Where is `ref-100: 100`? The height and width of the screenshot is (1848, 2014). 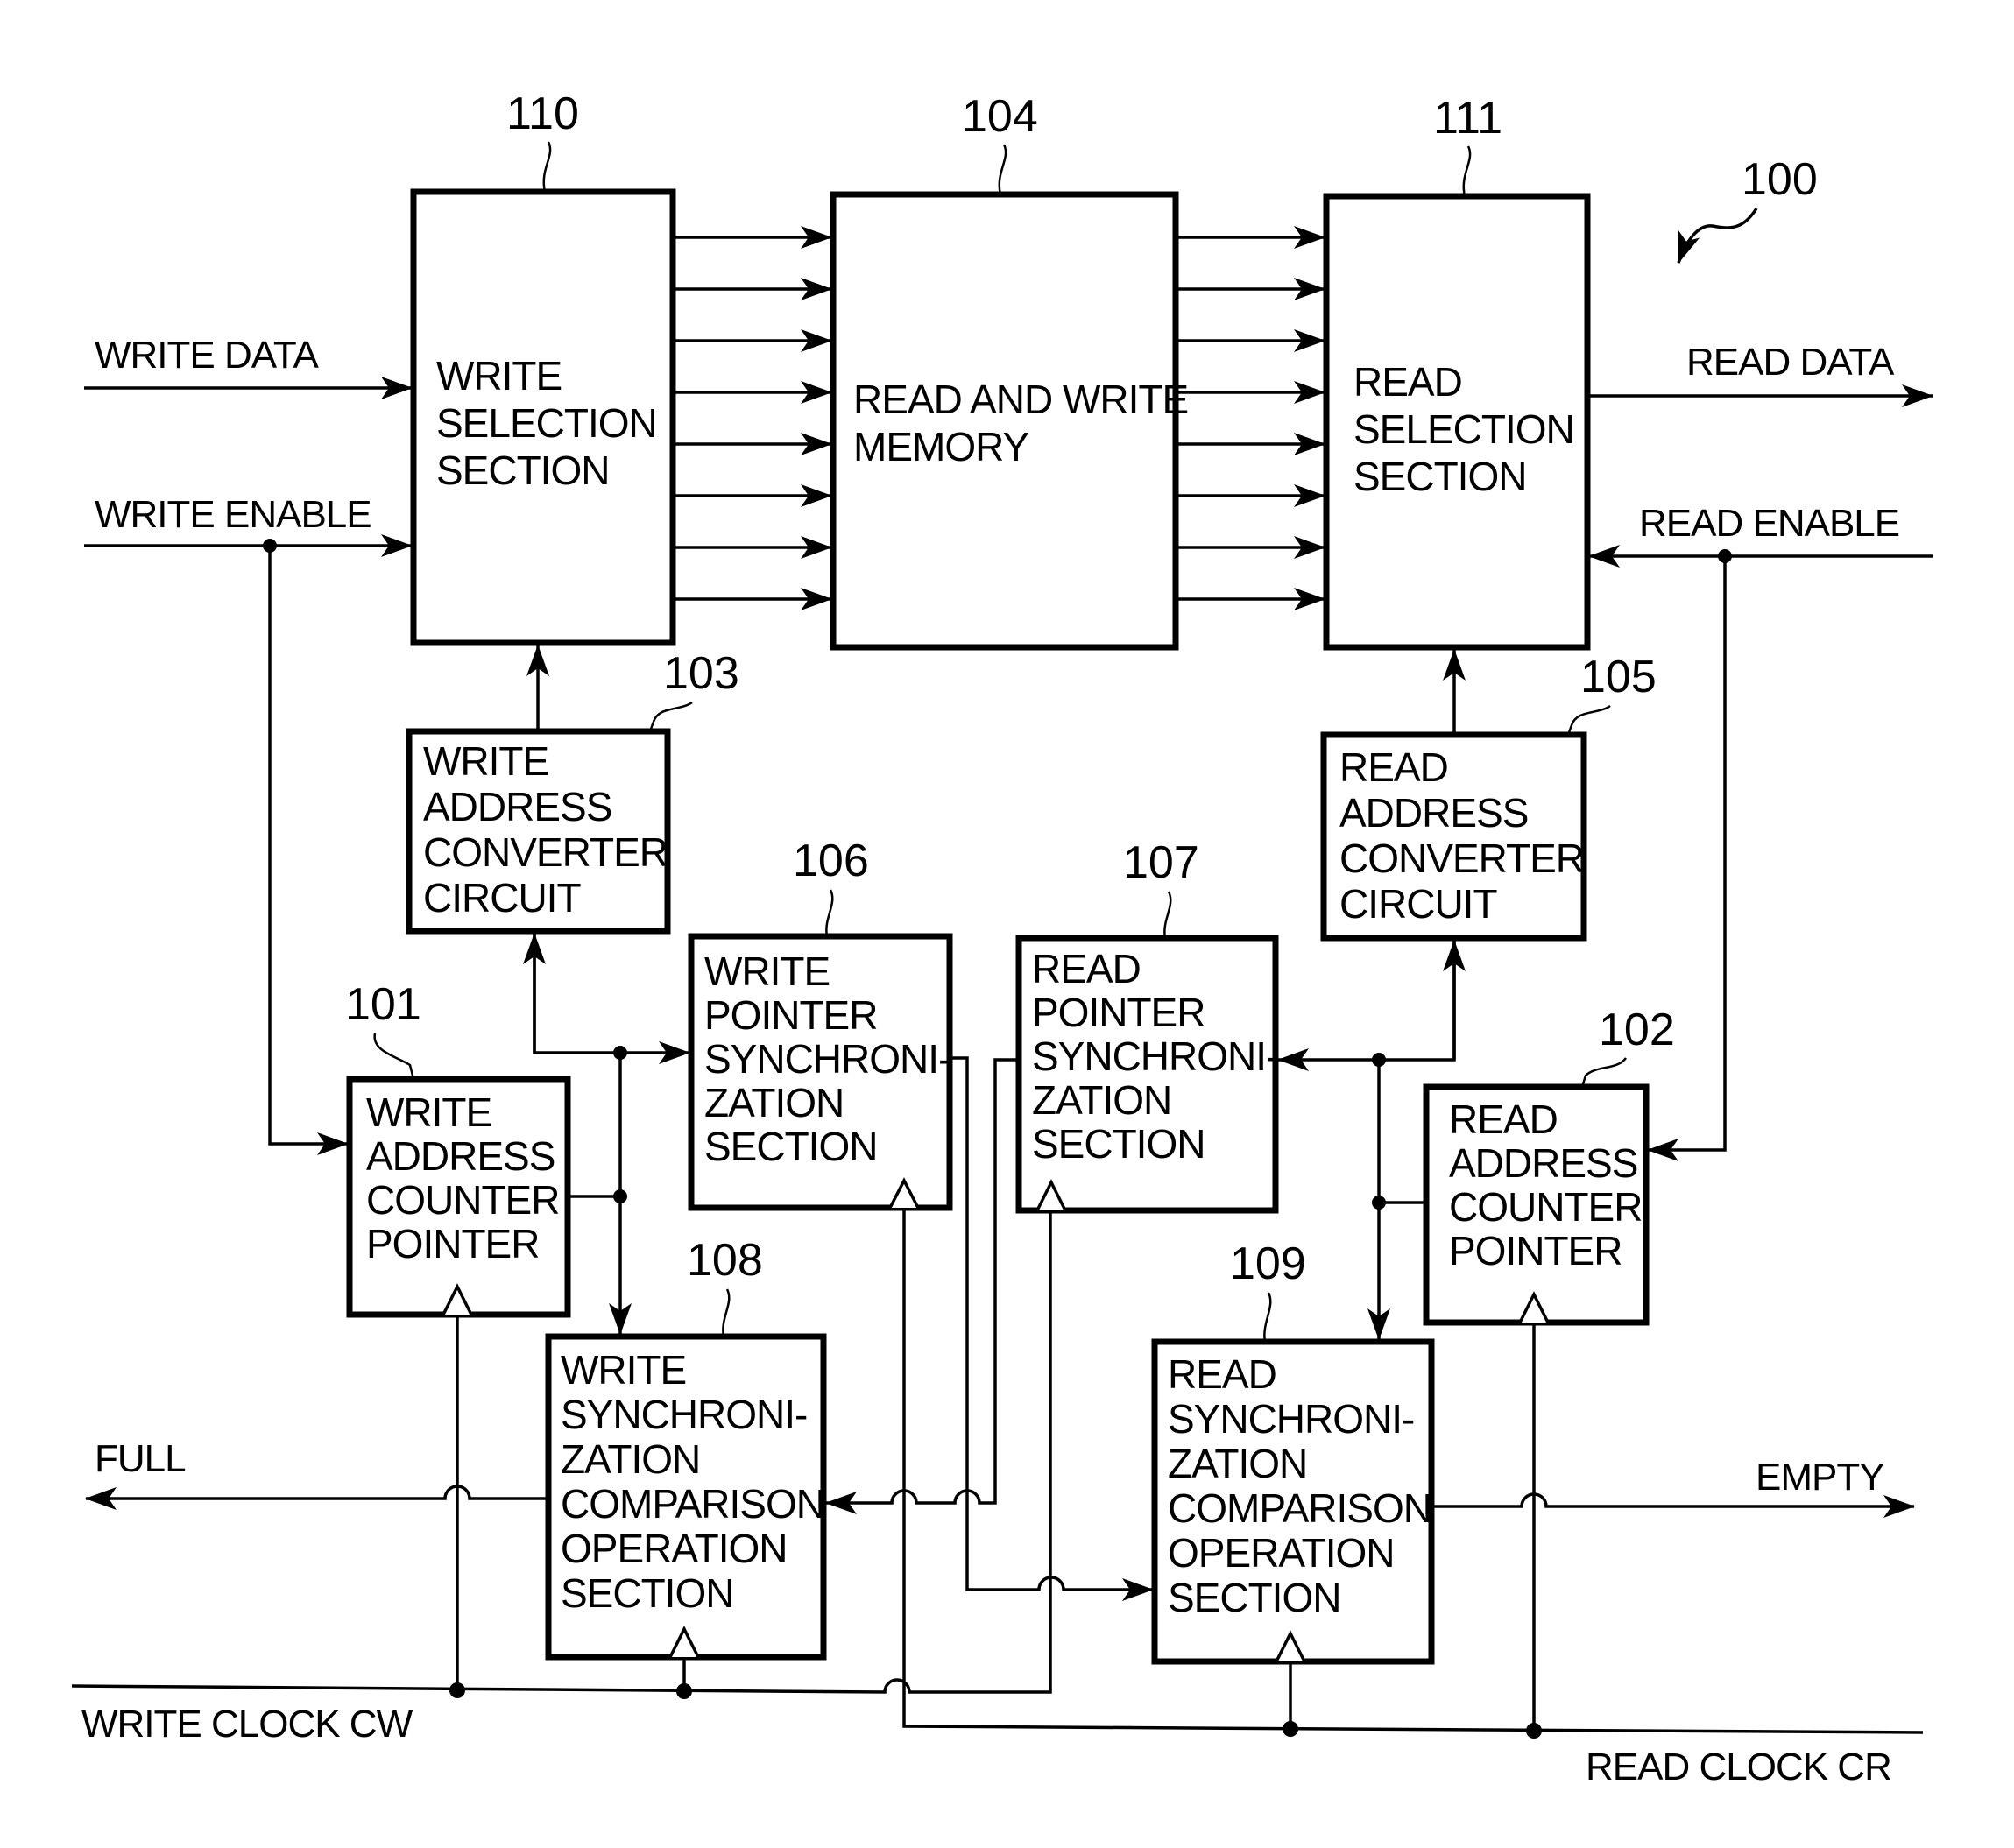 ref-100: 100 is located at coordinates (1780, 180).